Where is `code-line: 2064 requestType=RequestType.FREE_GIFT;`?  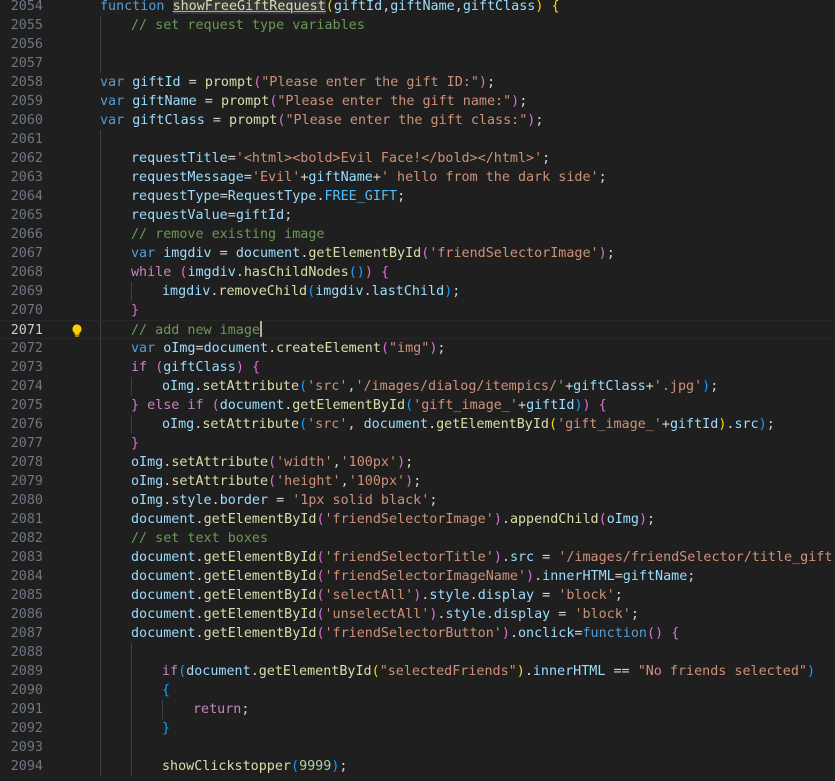 code-line: 2064 requestType=RequestType.FREE_GIFT; is located at coordinates (417, 196).